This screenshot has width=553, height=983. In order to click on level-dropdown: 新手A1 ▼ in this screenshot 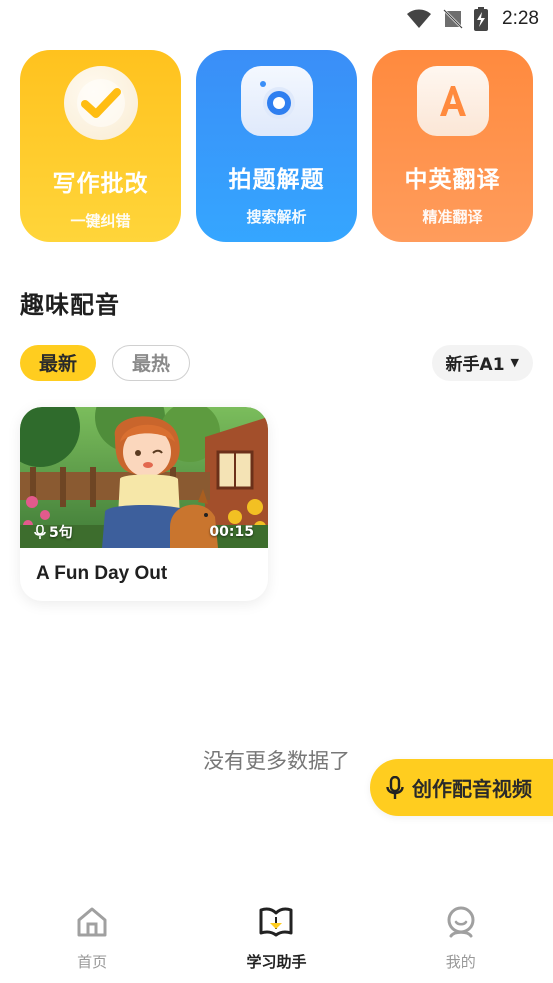, I will do `click(482, 362)`.